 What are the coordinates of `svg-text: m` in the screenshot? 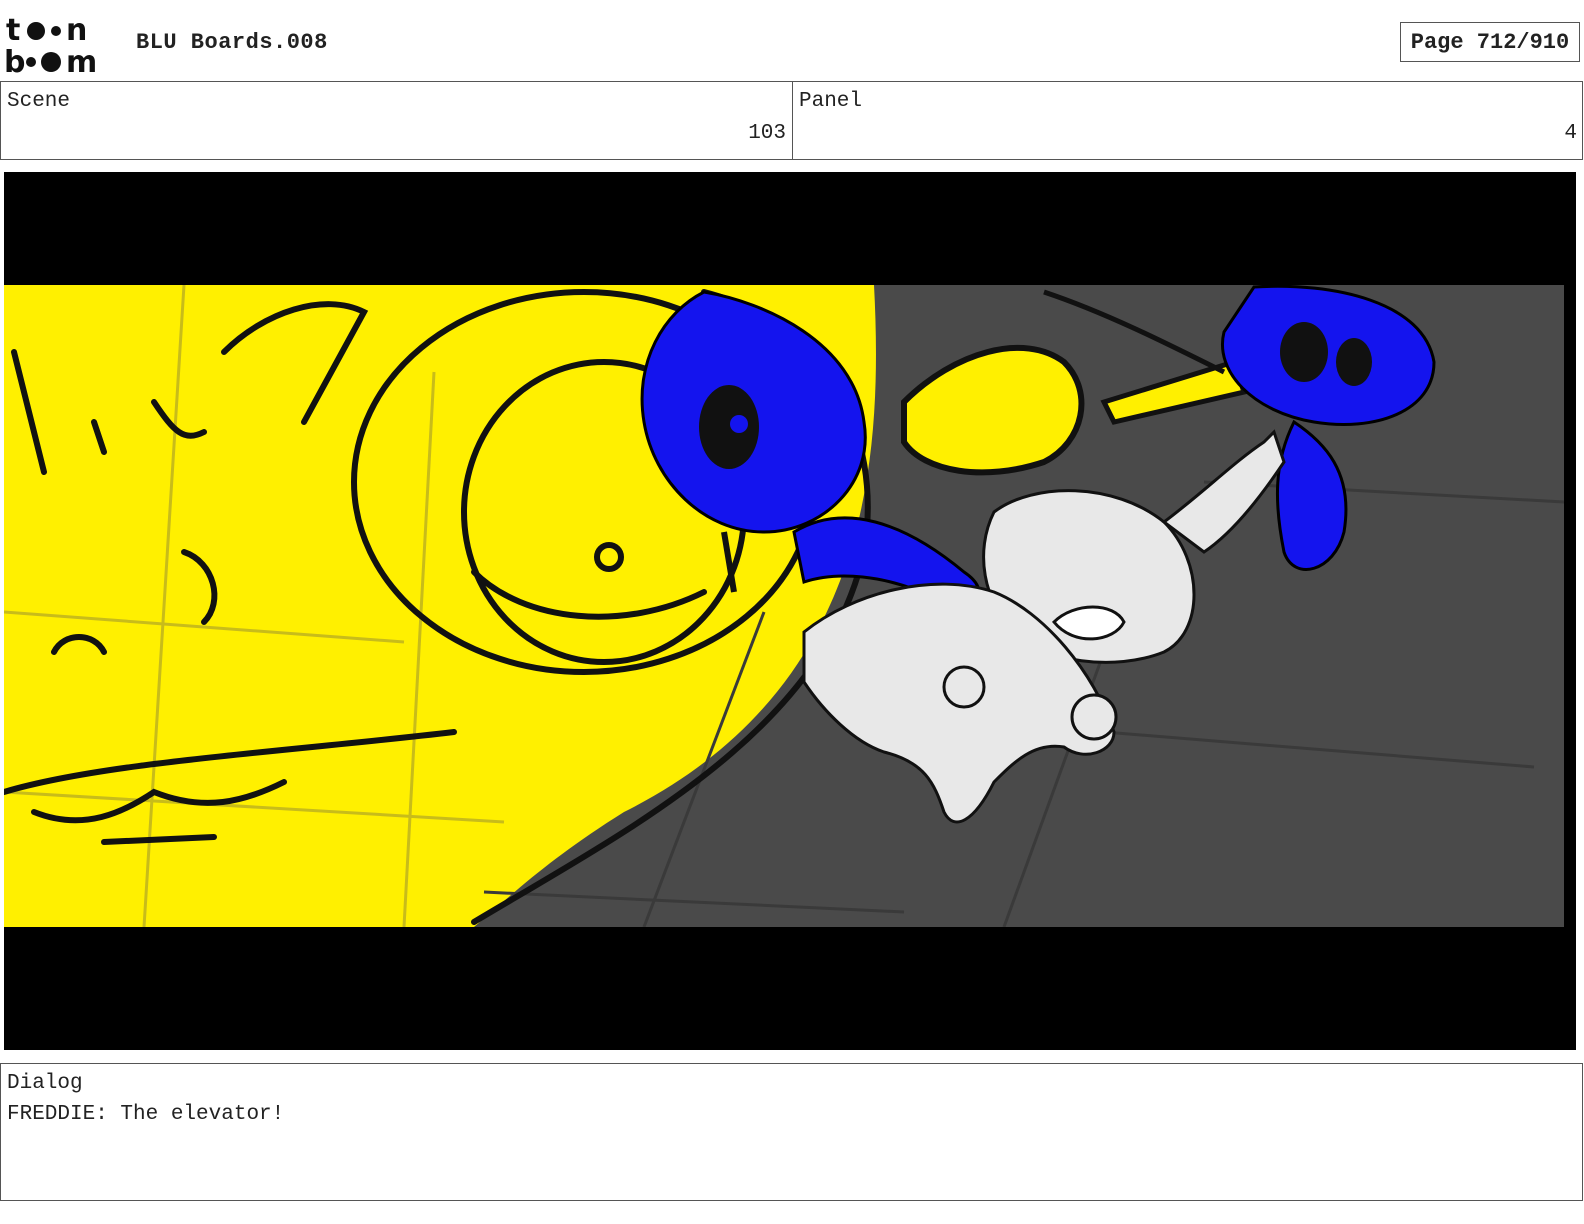 It's located at (81, 60).